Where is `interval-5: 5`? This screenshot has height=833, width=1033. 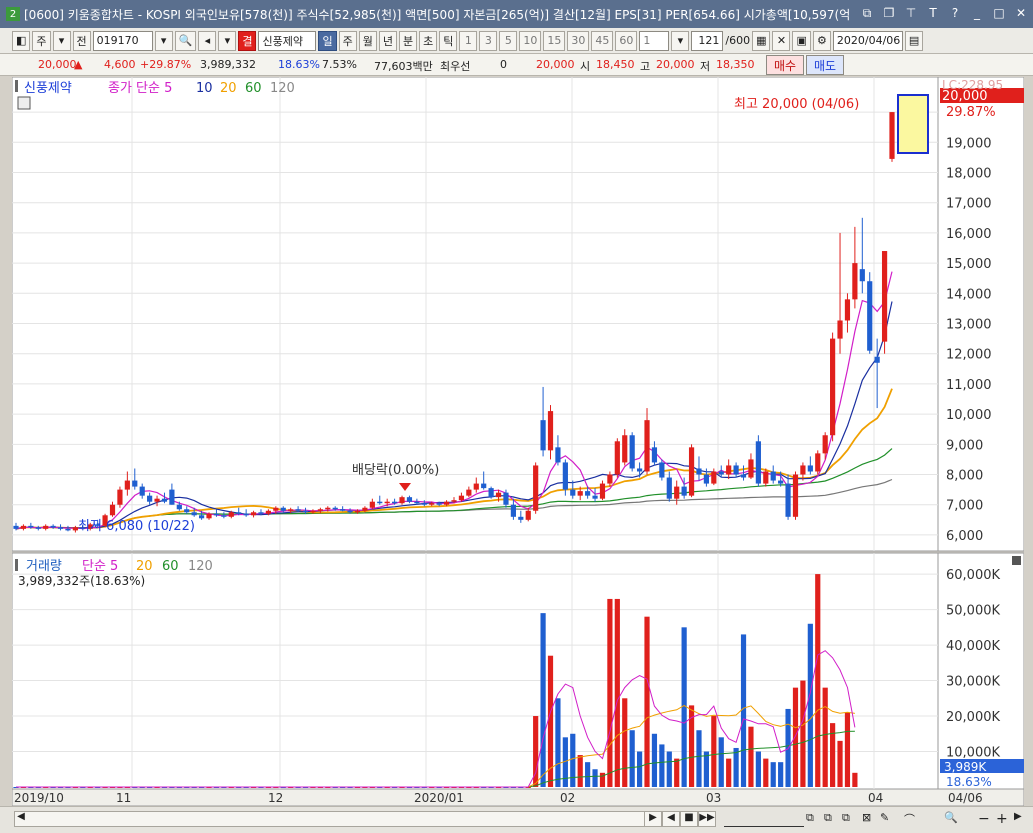 interval-5: 5 is located at coordinates (508, 40).